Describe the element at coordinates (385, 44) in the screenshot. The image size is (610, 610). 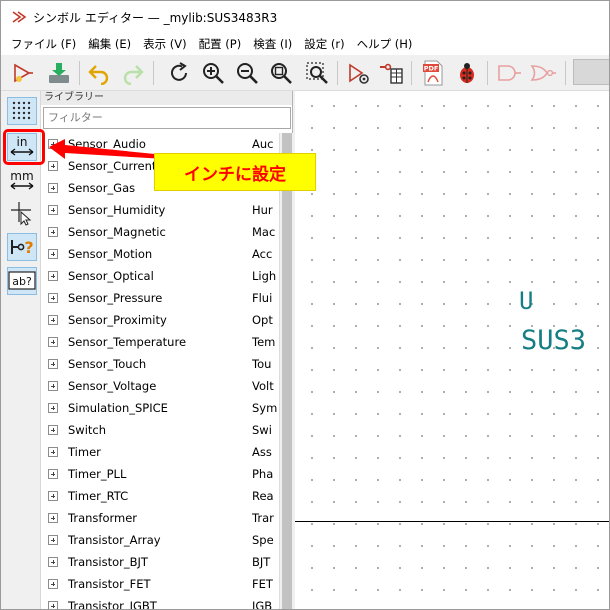
I see `menu-help: ヘルプ (H)` at that location.